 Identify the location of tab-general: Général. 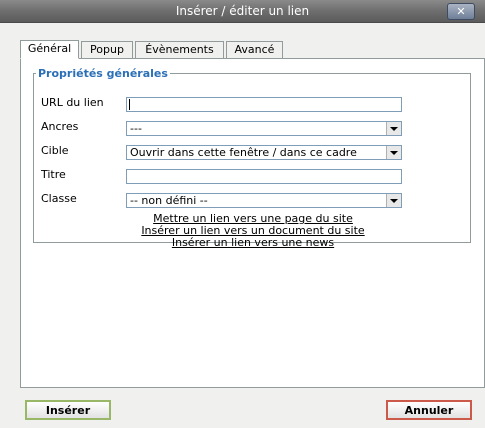
(49, 49).